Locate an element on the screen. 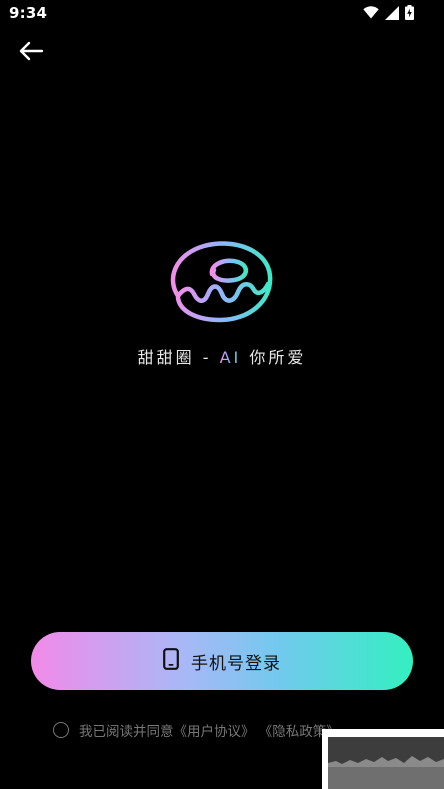  arrow-left-icon is located at coordinates (31, 53).